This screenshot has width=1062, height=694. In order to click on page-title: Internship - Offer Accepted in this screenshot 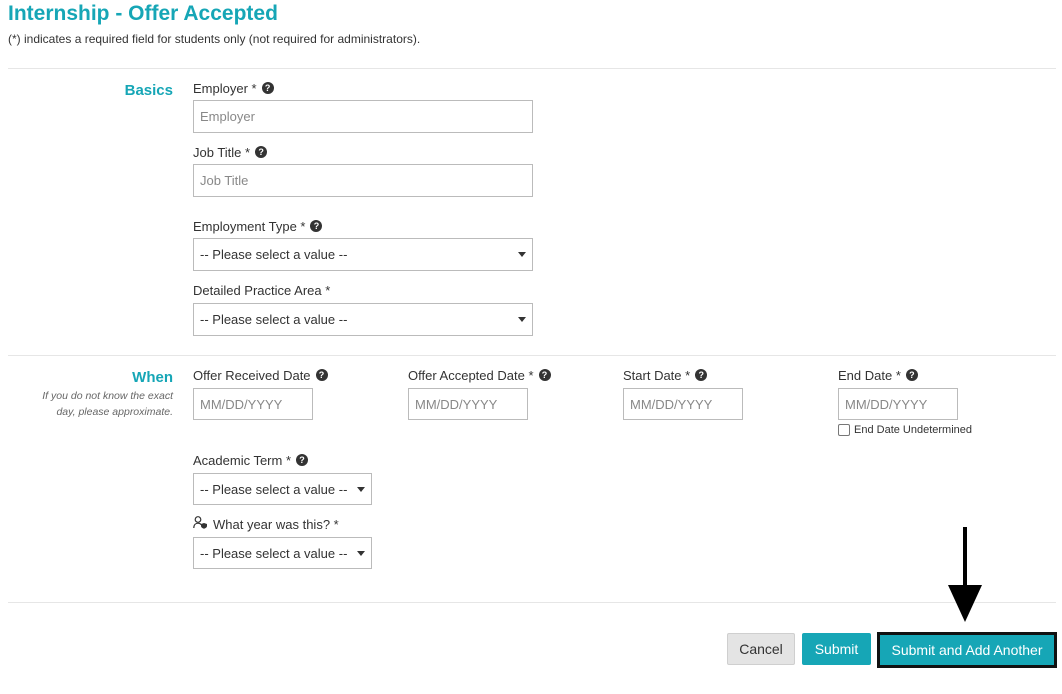, I will do `click(143, 13)`.